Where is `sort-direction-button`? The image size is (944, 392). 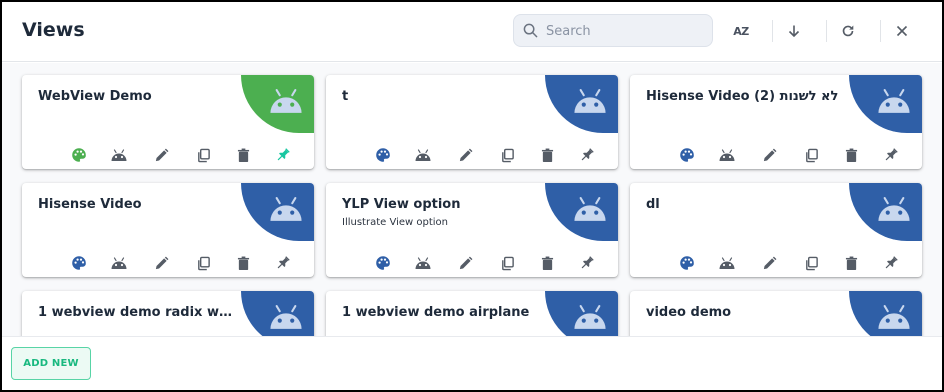
sort-direction-button is located at coordinates (794, 31).